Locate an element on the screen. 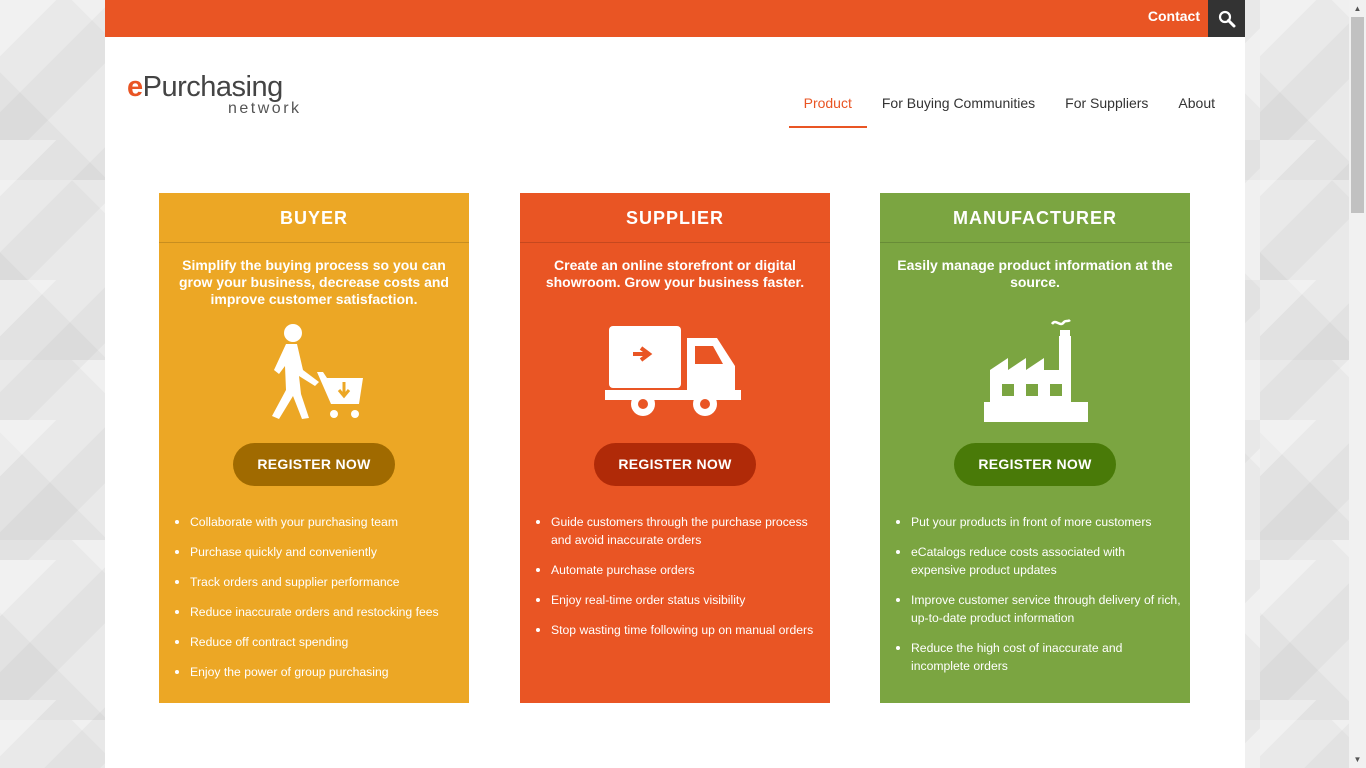 This screenshot has height=768, width=1366. contact-link: Contact is located at coordinates (1174, 16).